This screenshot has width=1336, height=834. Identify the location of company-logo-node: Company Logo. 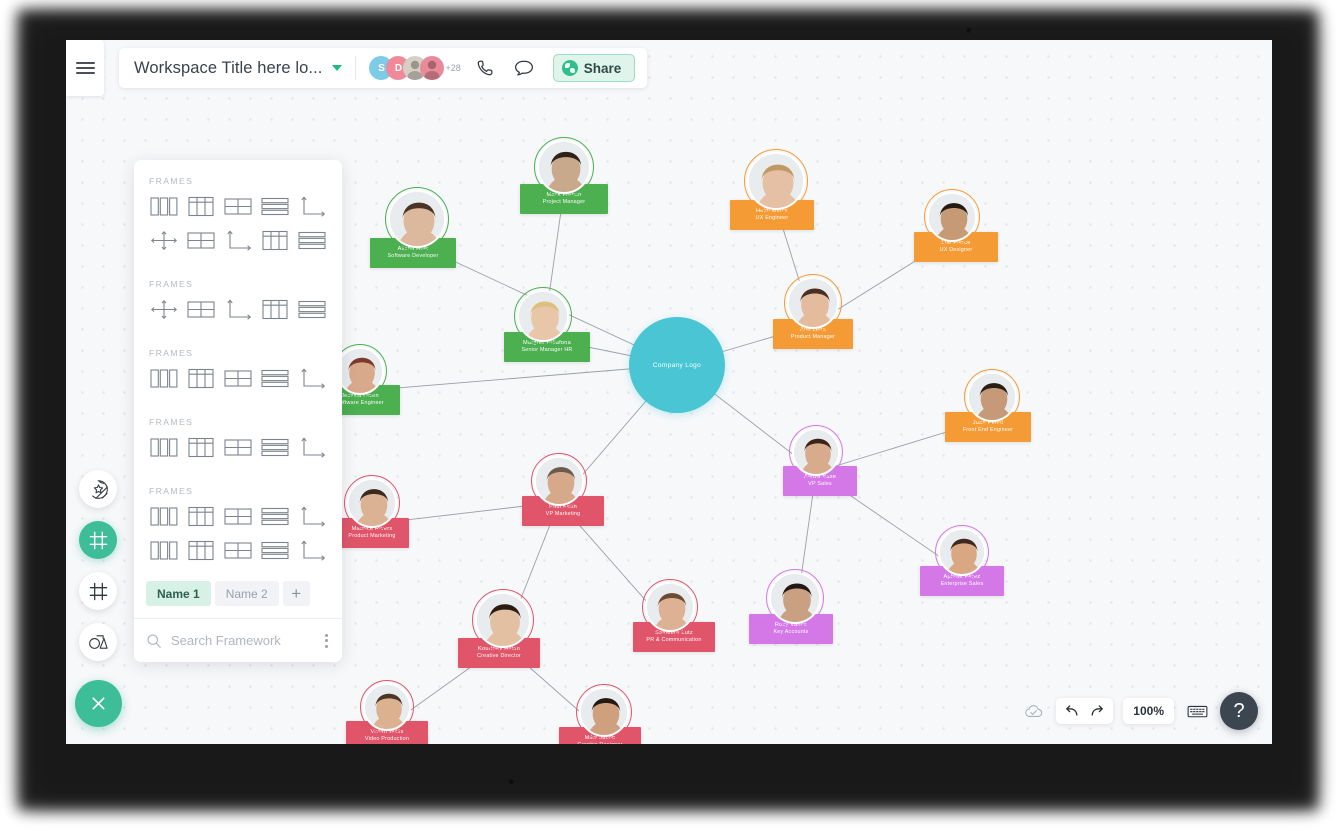
(677, 365).